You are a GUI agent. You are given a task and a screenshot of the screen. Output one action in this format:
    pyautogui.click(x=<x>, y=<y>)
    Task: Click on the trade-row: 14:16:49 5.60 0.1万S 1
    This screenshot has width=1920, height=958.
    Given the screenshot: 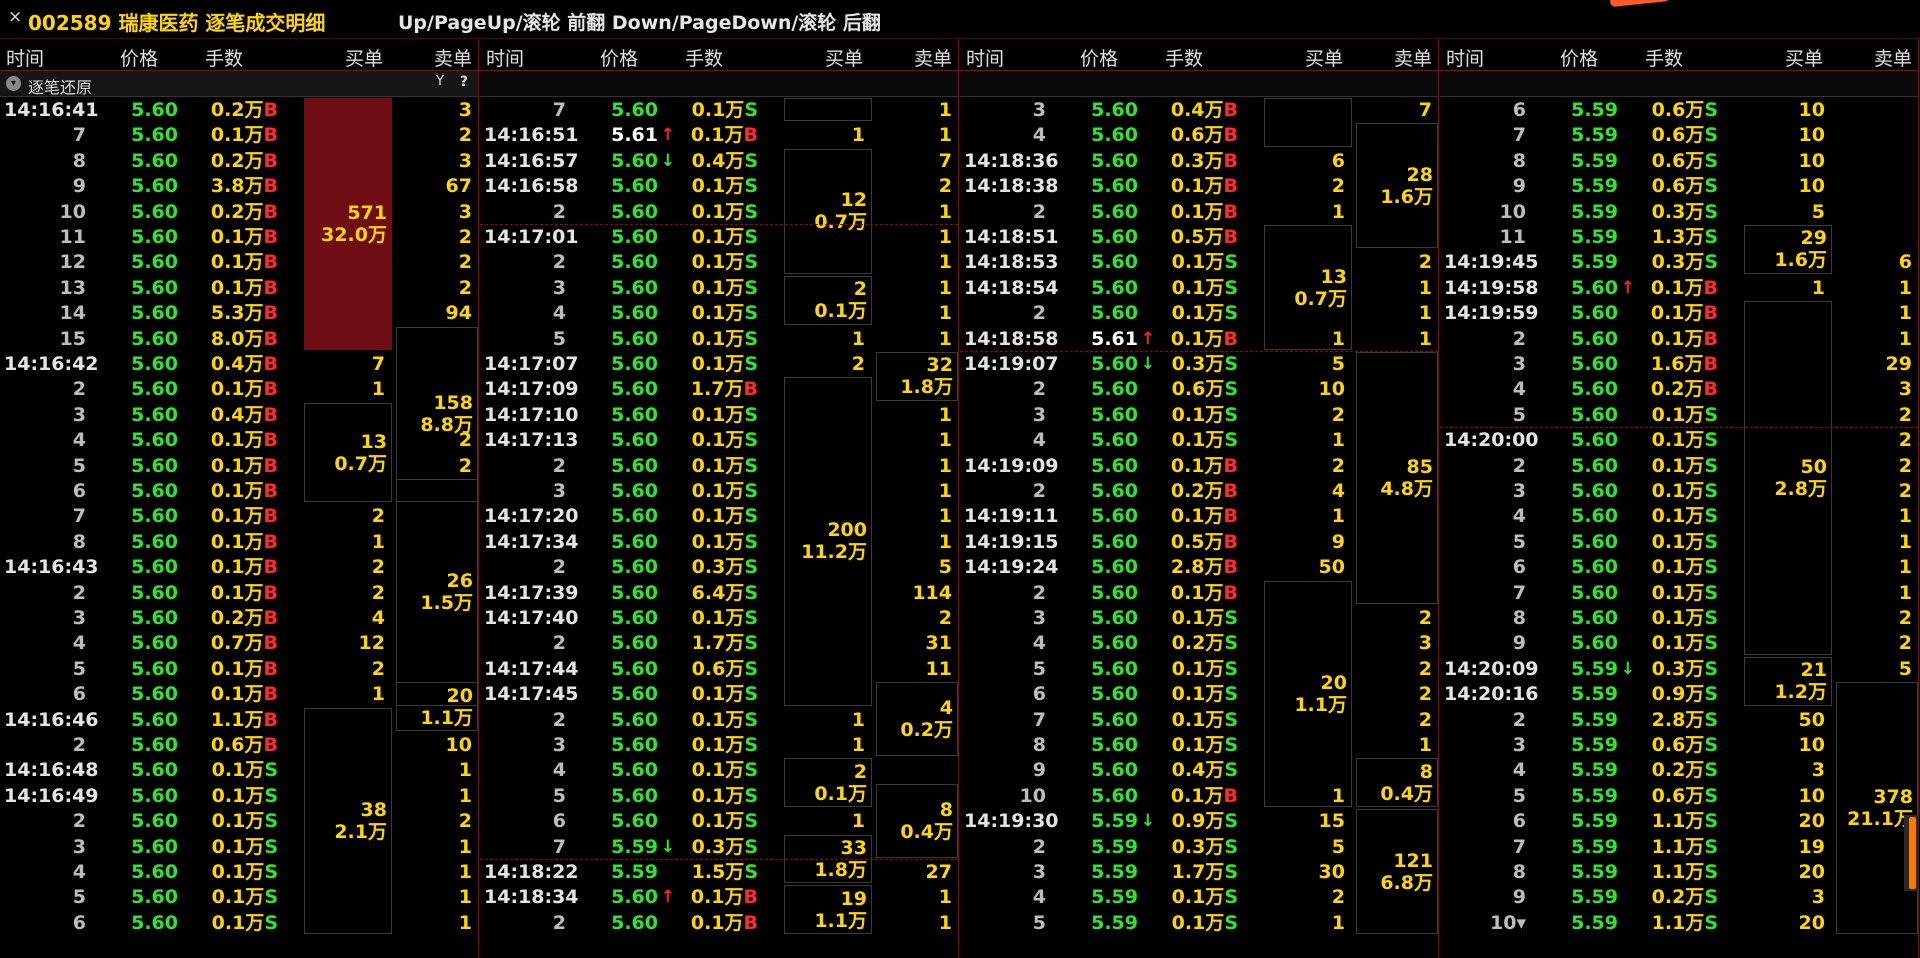 What is the action you would take?
    pyautogui.click(x=239, y=795)
    